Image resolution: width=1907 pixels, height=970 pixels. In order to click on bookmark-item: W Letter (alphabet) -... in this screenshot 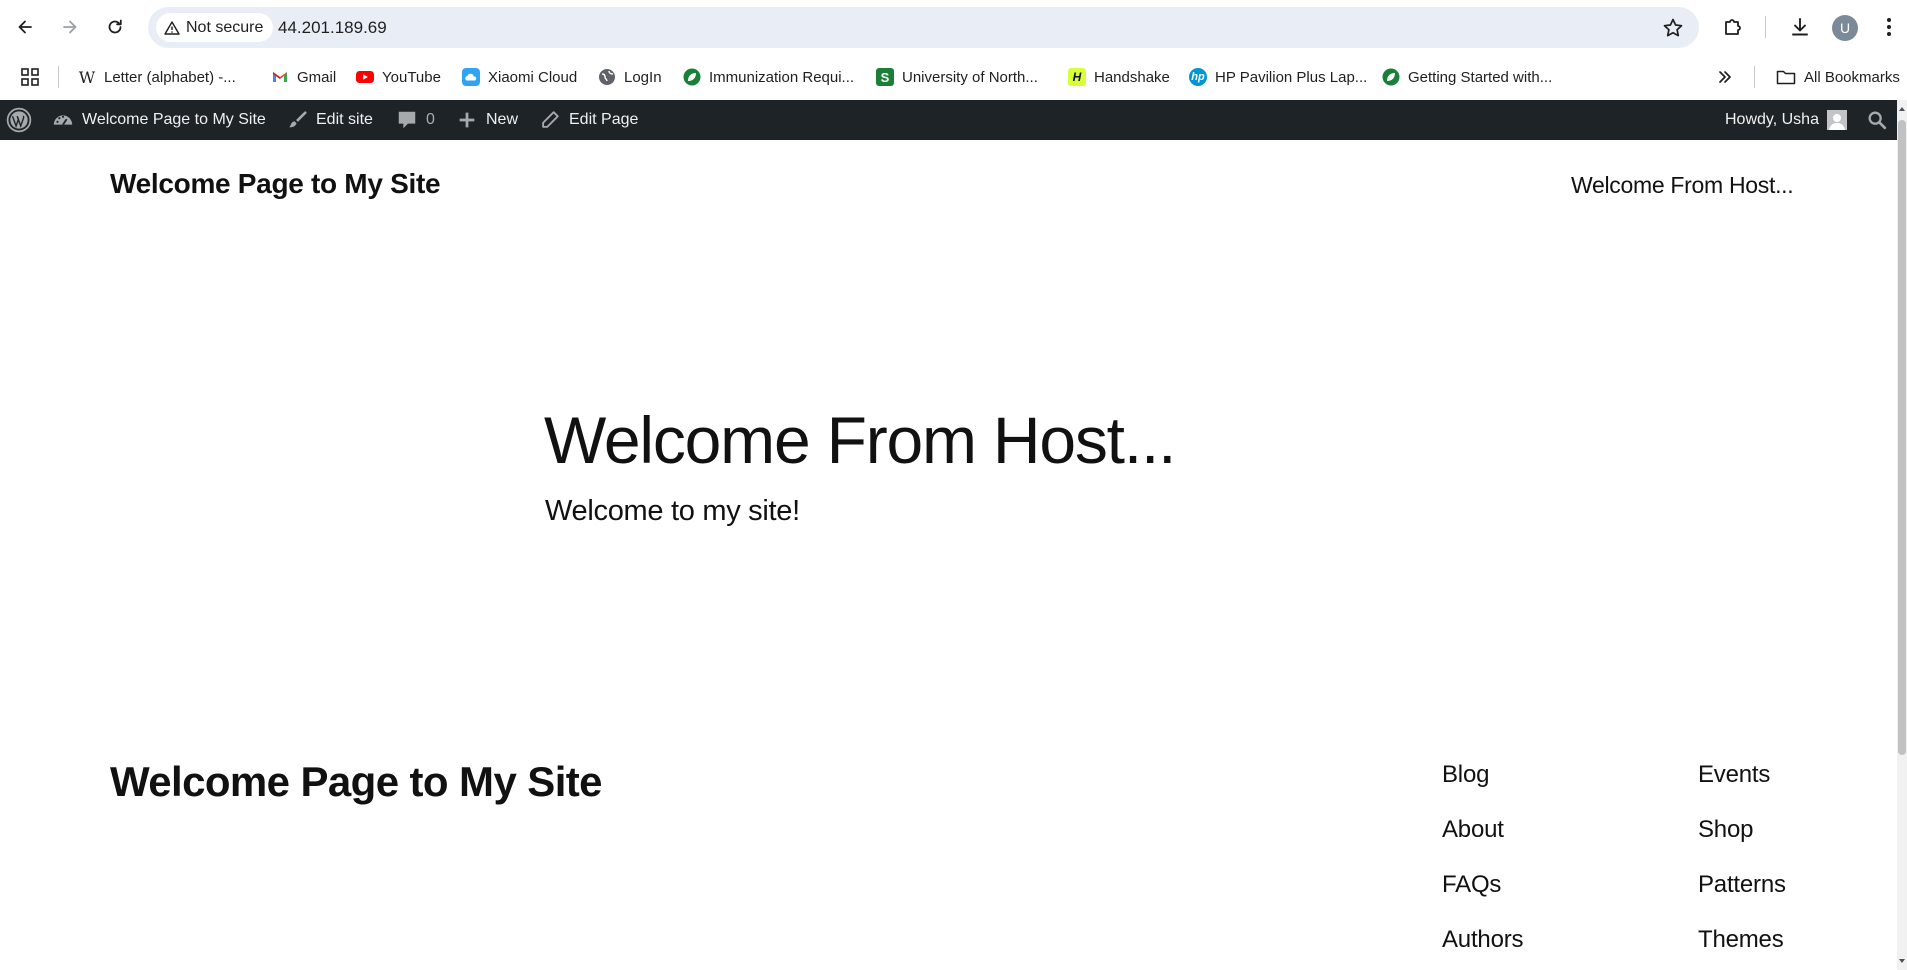, I will do `click(157, 77)`.